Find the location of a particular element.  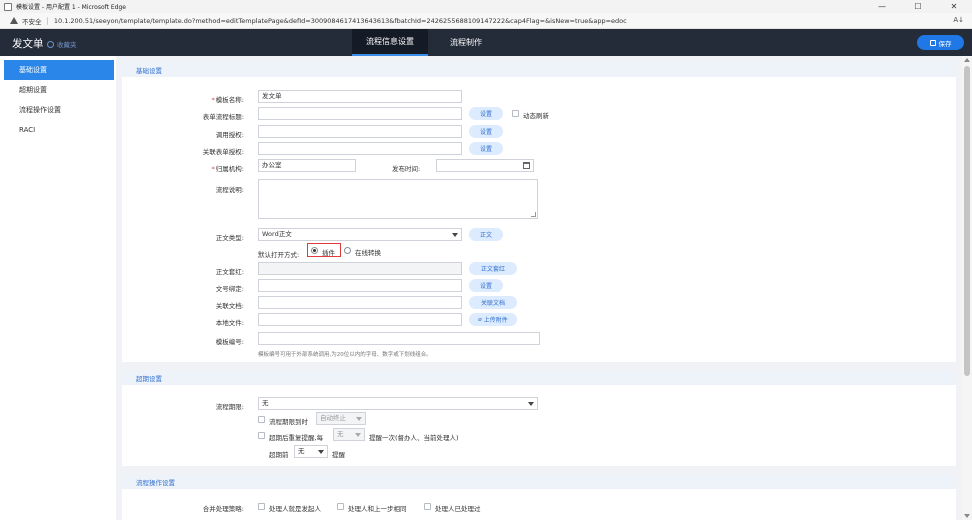

org-label: *归属机构: is located at coordinates (227, 169).